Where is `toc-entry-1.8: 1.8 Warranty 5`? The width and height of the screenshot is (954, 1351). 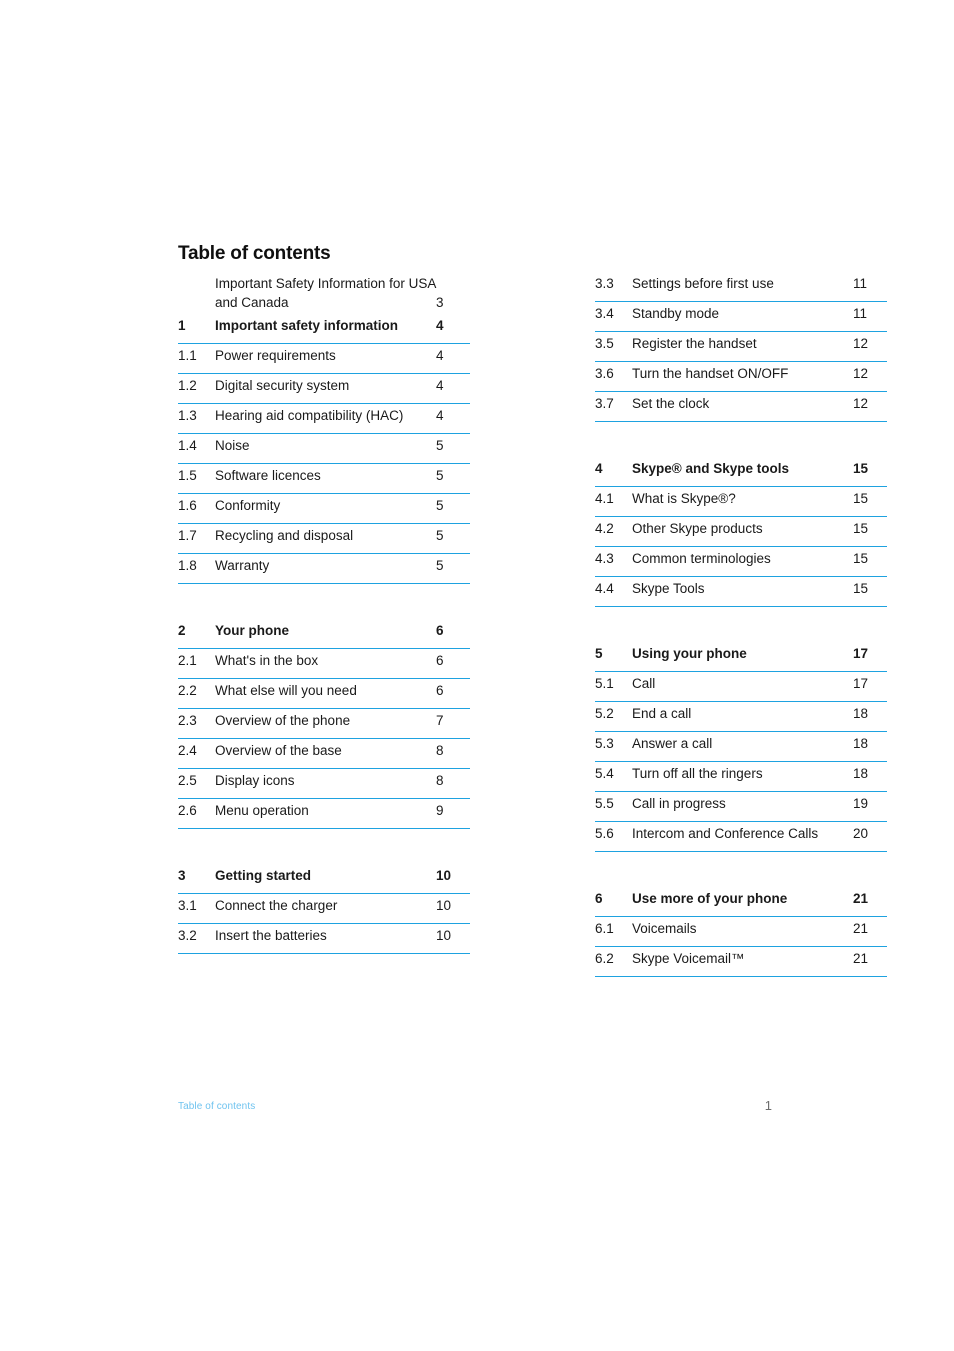
toc-entry-1.8: 1.8 Warranty 5 is located at coordinates (324, 569).